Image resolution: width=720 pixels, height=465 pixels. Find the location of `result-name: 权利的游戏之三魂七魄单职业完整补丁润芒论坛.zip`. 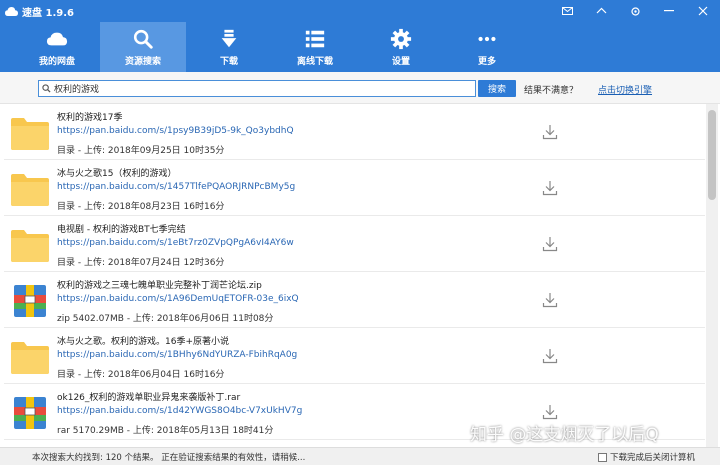

result-name: 权利的游戏之三魂七魄单职业完整补丁润芒论坛.zip is located at coordinates (159, 286).